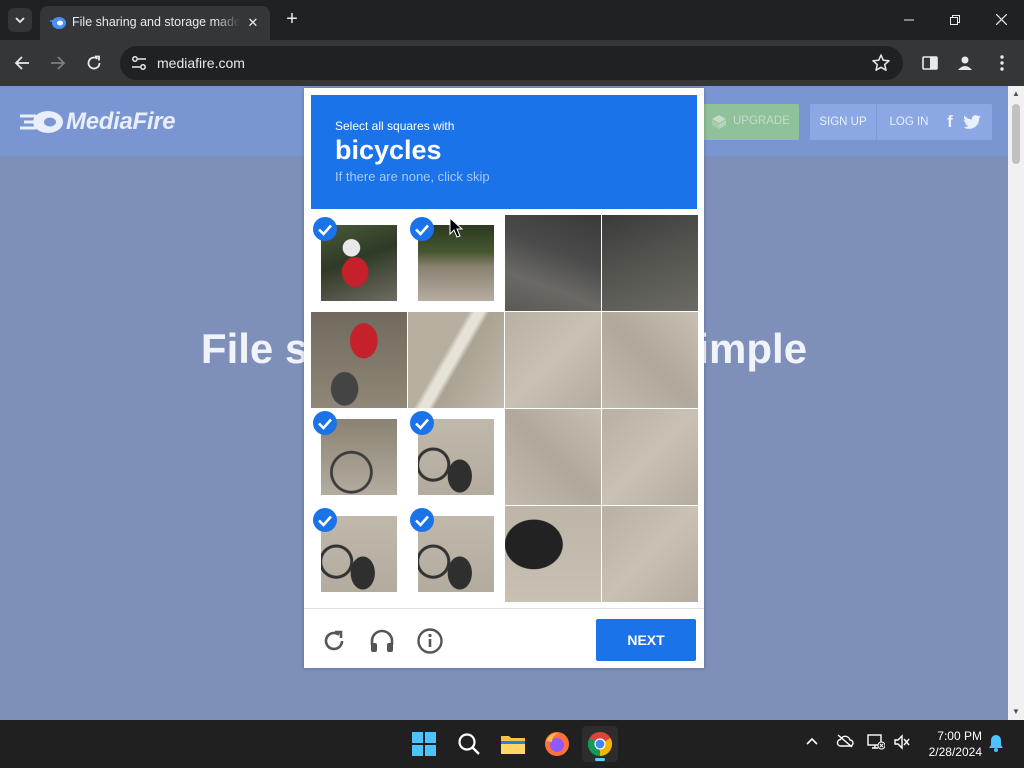 The width and height of the screenshot is (1024, 768). I want to click on page-scrollbar: ▲ ▼, so click(1016, 403).